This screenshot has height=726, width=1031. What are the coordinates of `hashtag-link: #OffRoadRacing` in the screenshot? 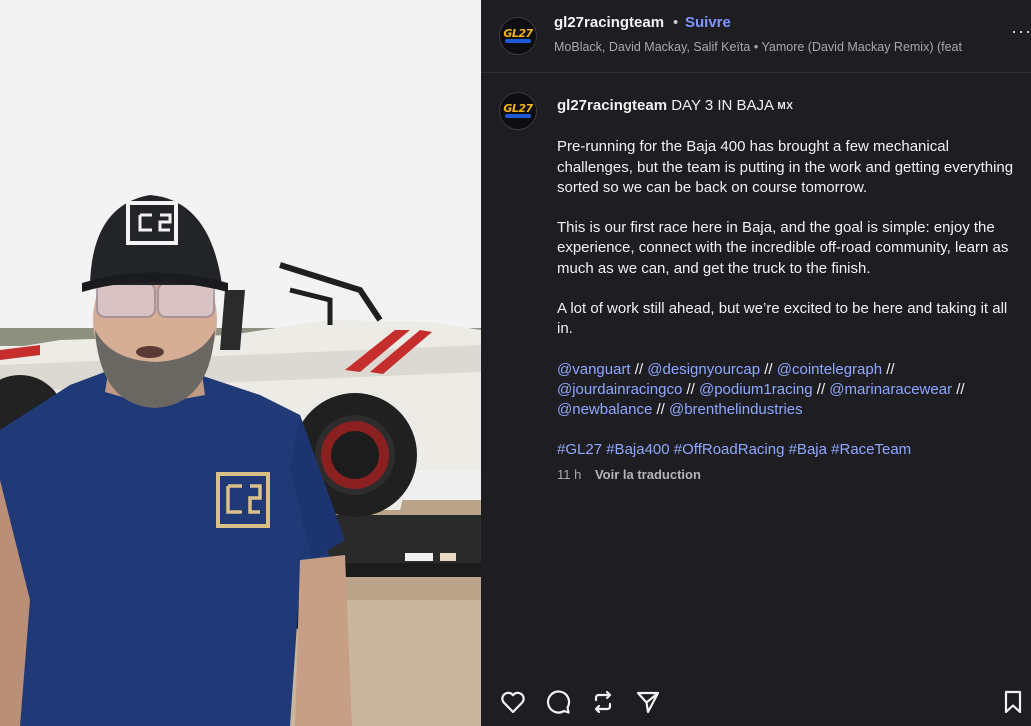 It's located at (729, 449).